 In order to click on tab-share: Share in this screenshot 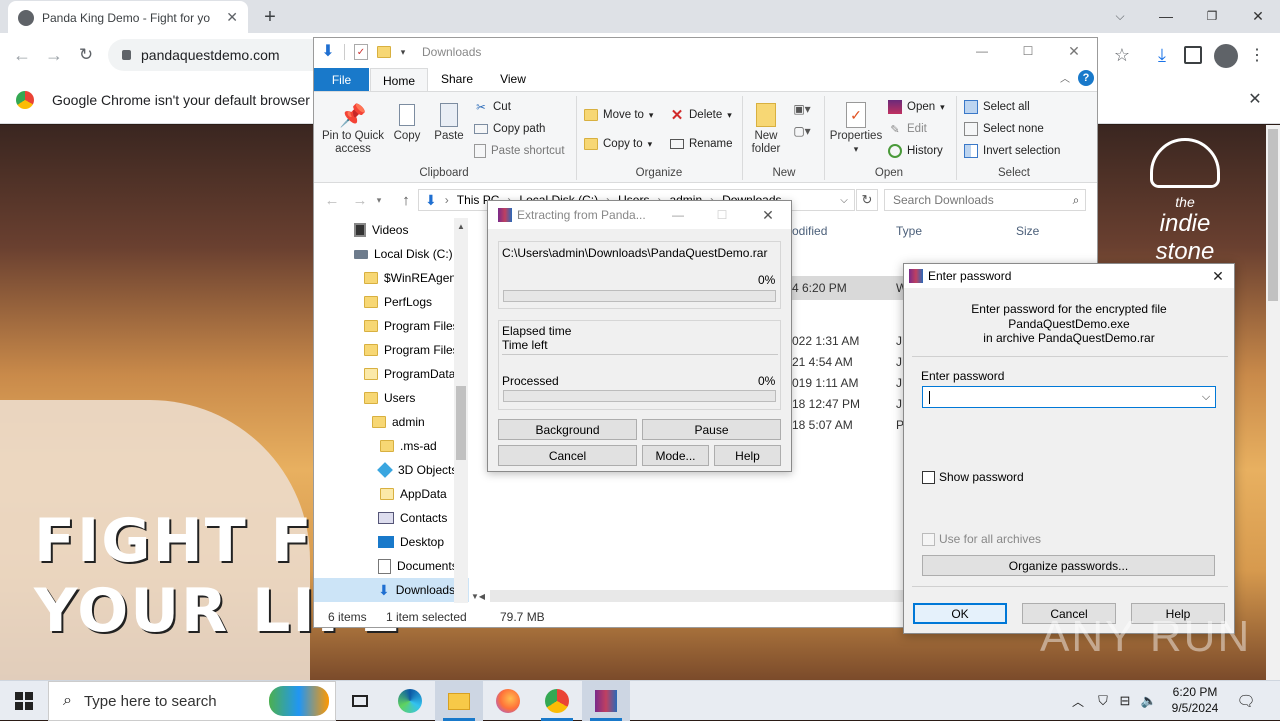, I will do `click(457, 79)`.